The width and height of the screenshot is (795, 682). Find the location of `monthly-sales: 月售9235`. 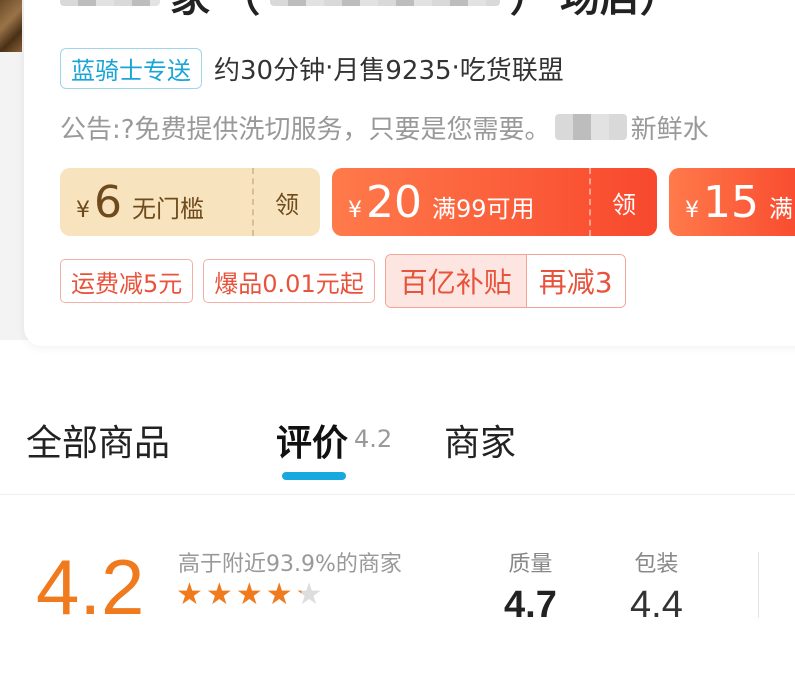

monthly-sales: 月售9235 is located at coordinates (392, 70).